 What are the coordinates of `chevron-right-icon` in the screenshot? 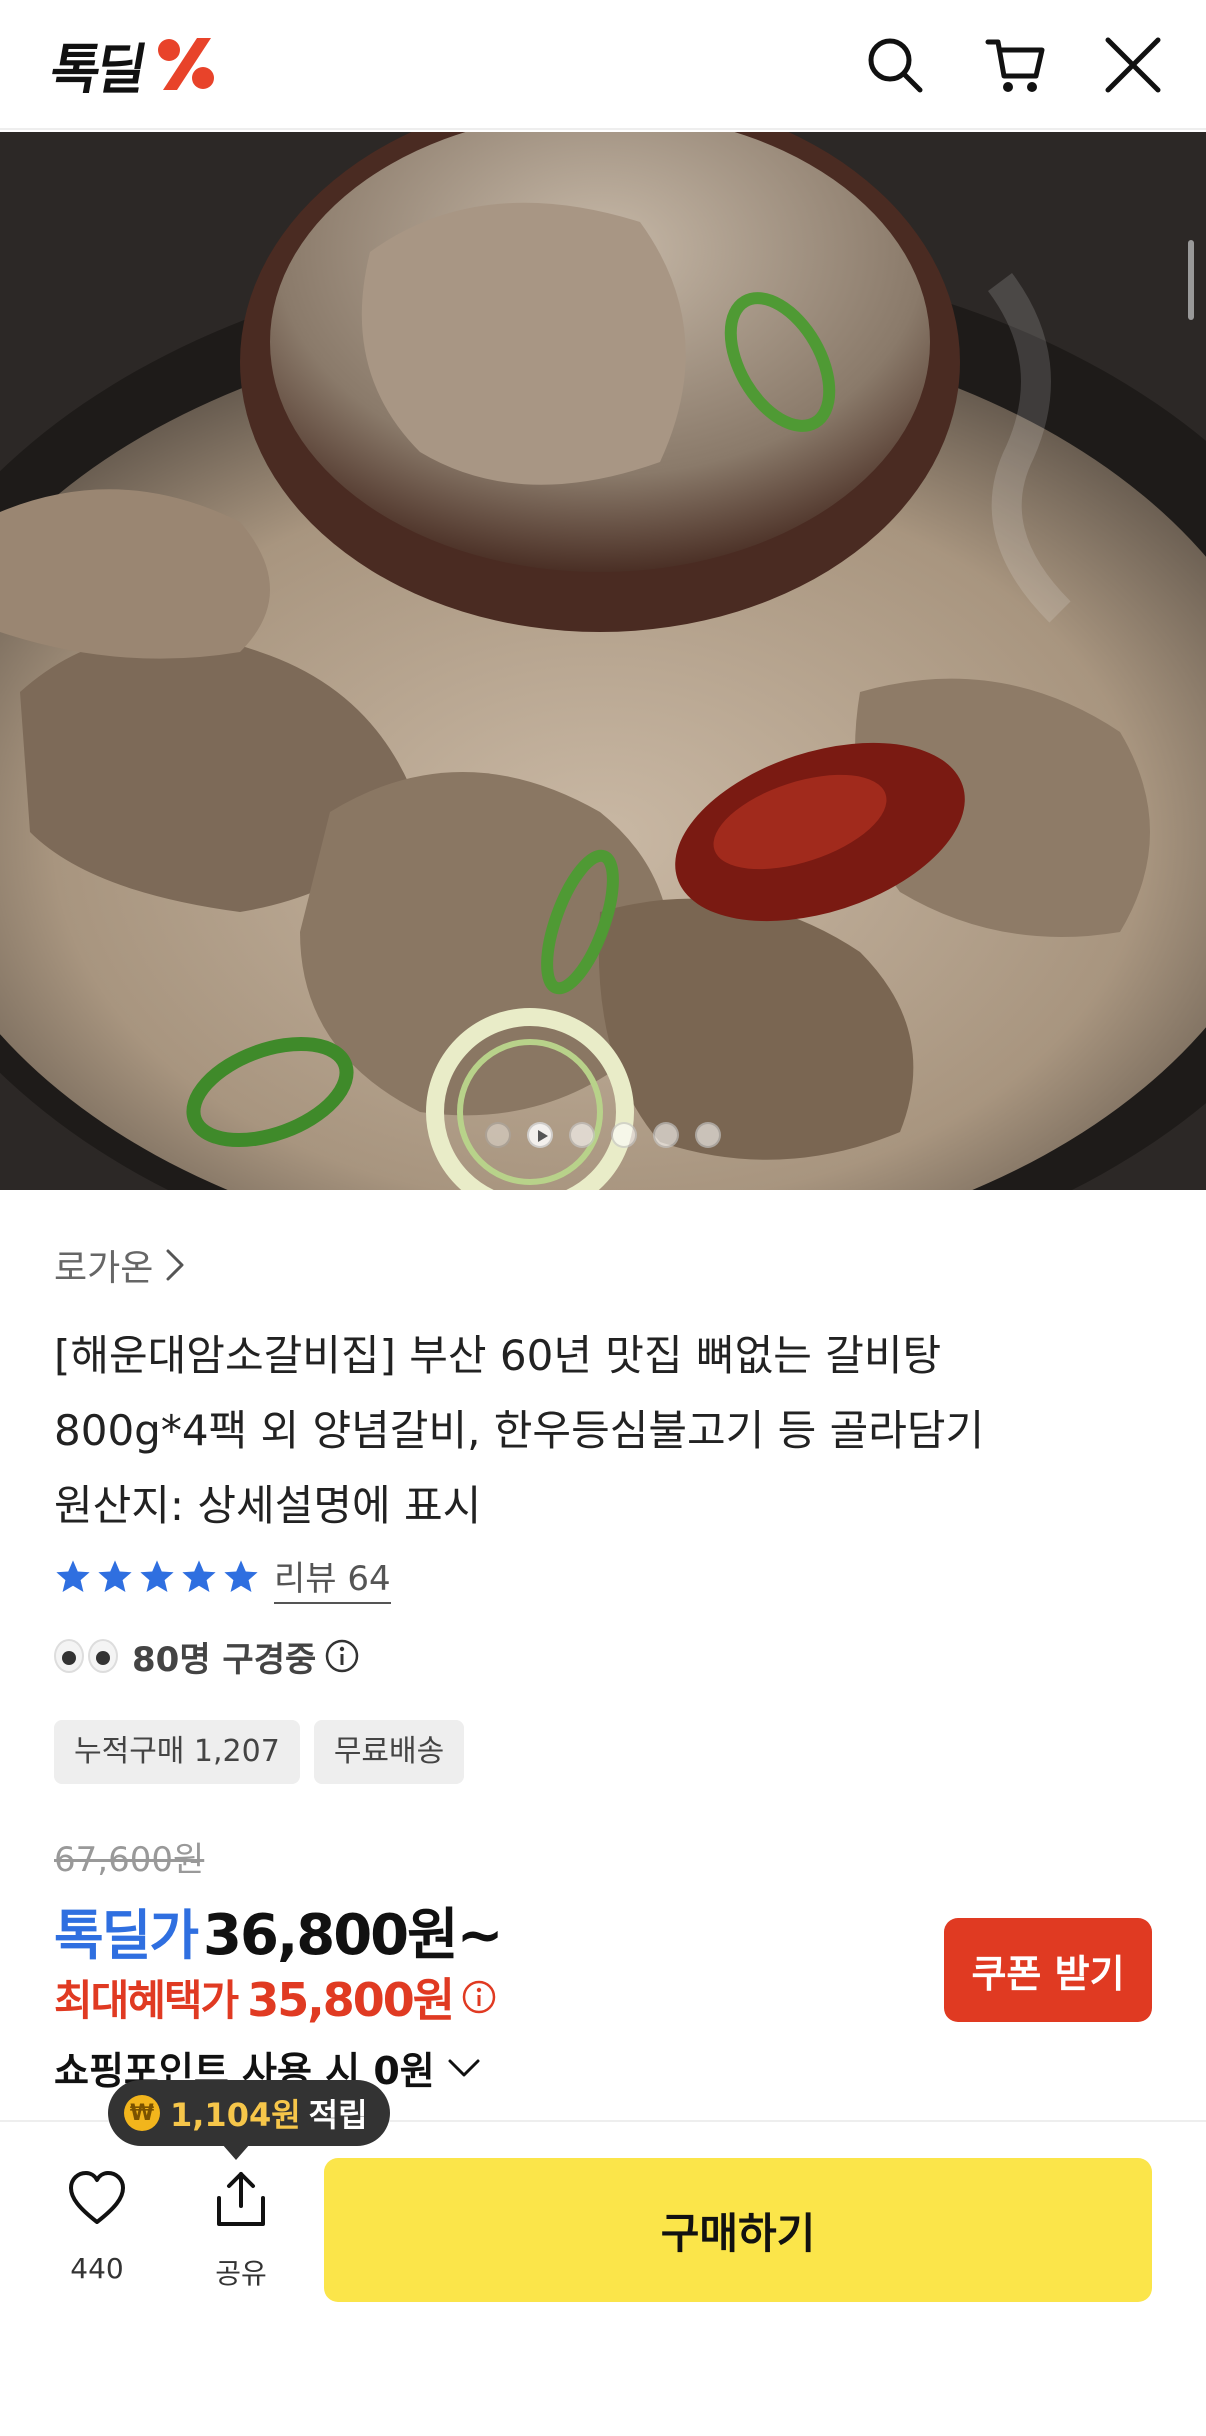 It's located at (175, 1265).